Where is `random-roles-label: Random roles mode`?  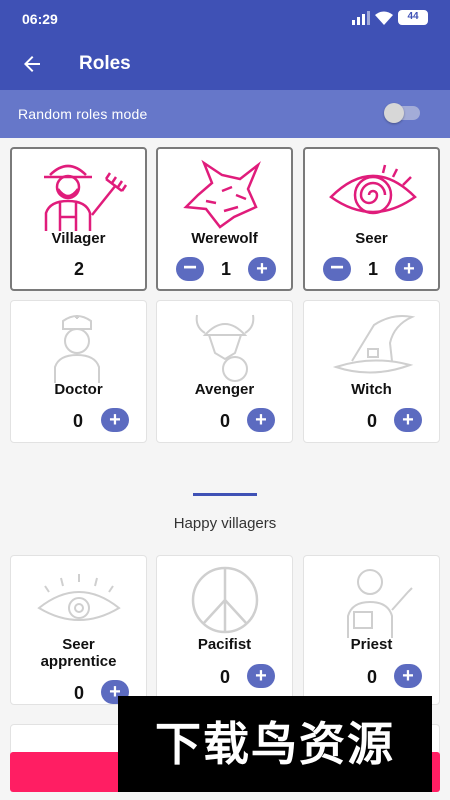
random-roles-label: Random roles mode is located at coordinates (83, 114).